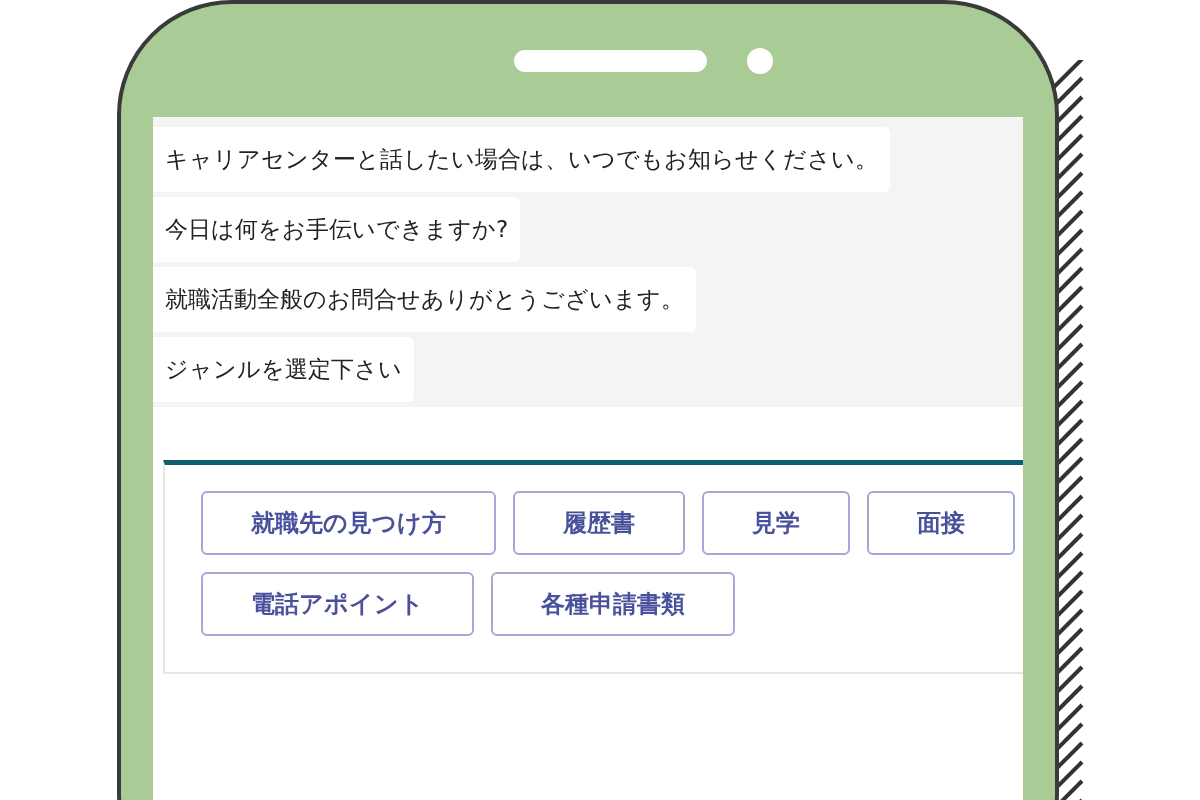 This screenshot has height=800, width=1200. What do you see at coordinates (610, 60) in the screenshot?
I see `speaker-icon` at bounding box center [610, 60].